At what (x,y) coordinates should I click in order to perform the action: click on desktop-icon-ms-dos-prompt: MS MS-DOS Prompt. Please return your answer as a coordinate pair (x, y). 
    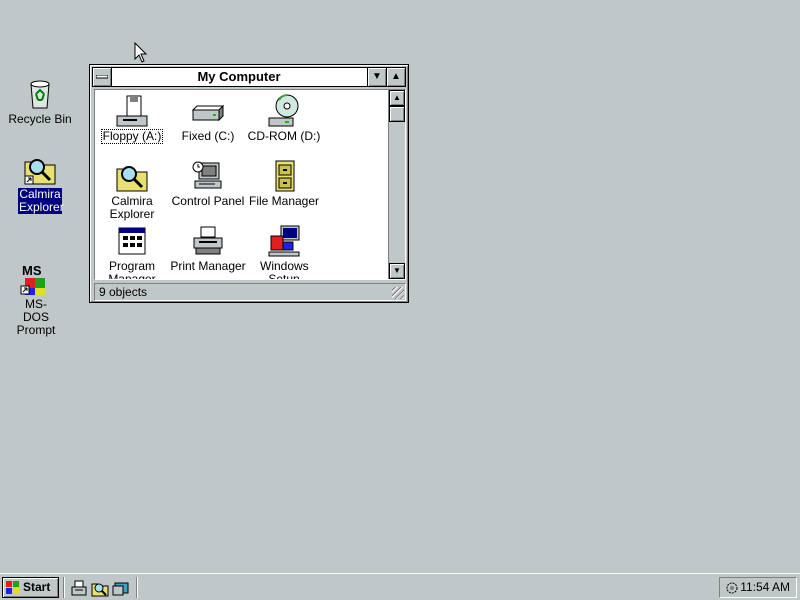
    Looking at the image, I should click on (36, 299).